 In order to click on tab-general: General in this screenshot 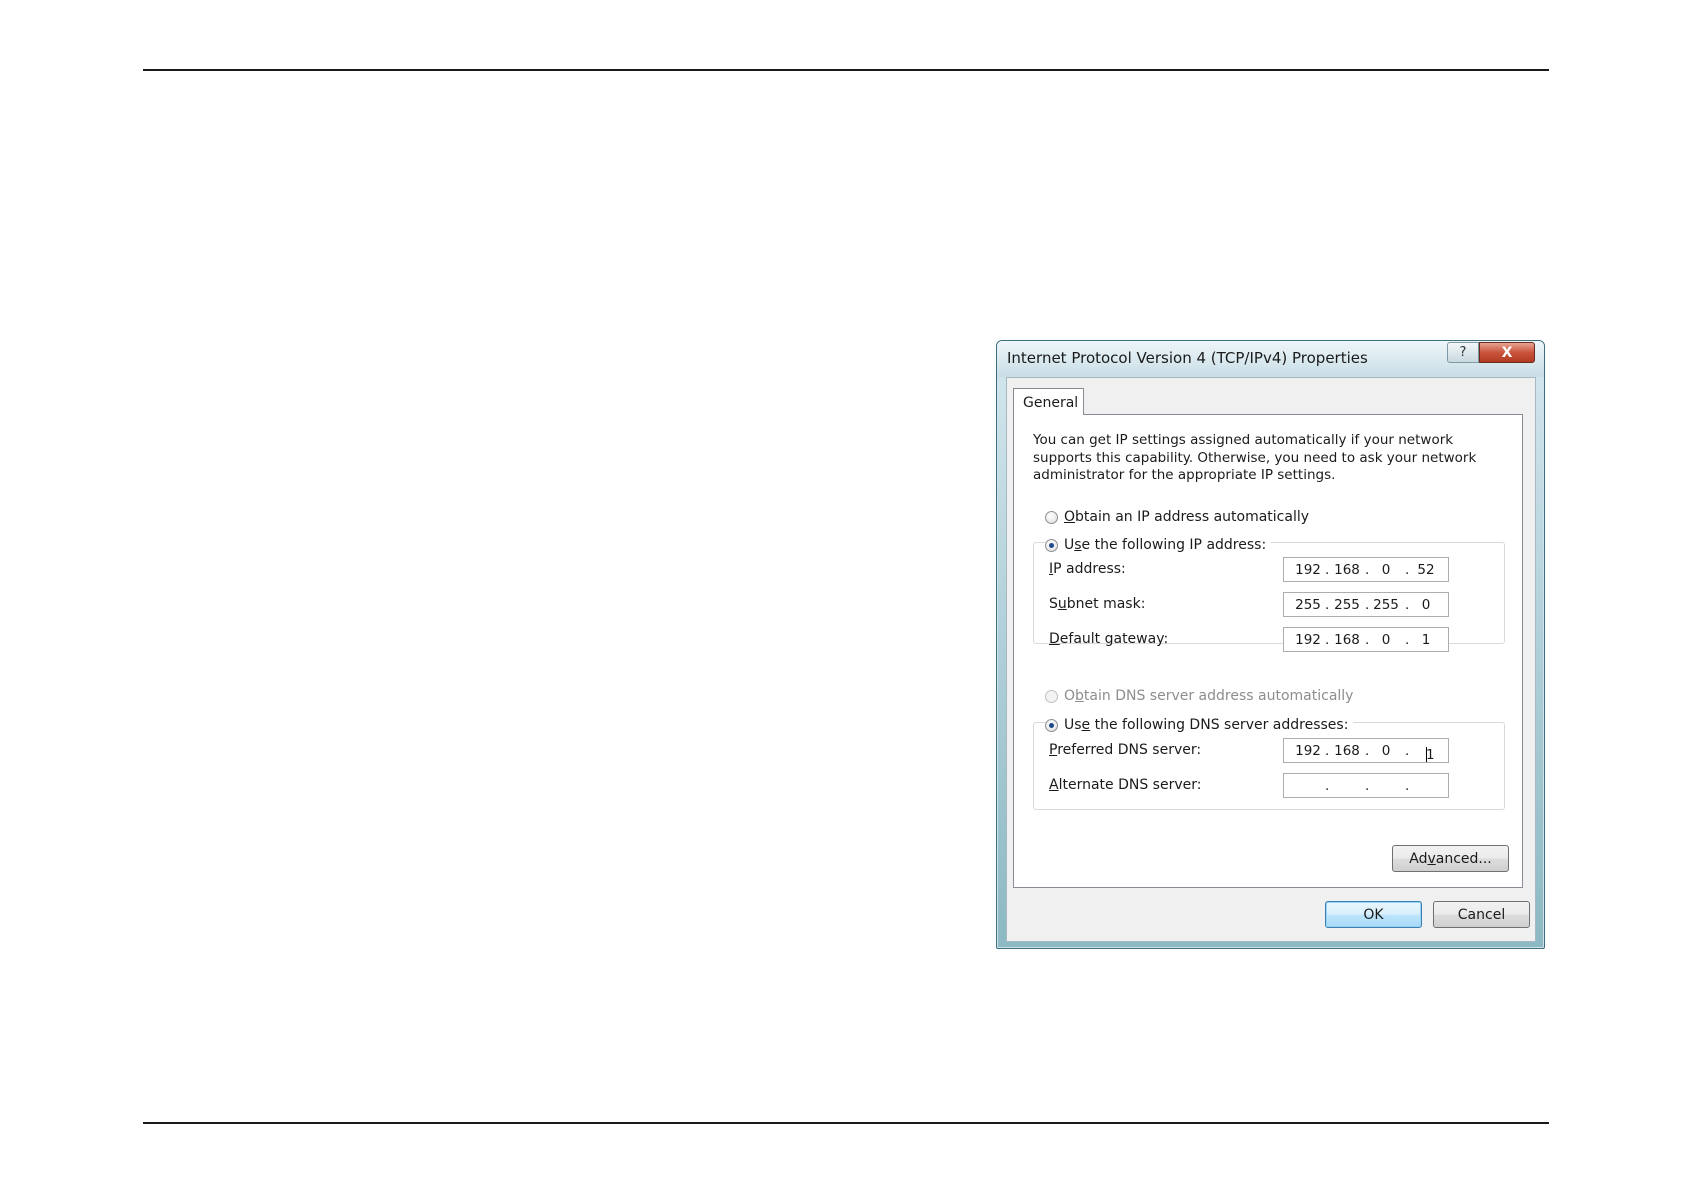, I will do `click(1048, 401)`.